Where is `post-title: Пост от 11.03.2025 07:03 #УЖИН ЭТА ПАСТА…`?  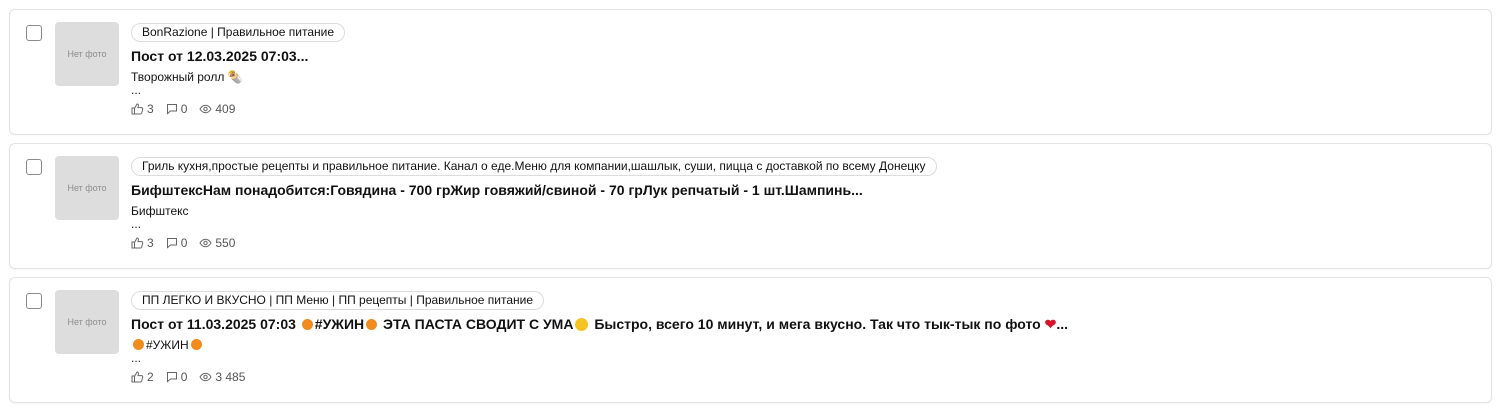 post-title: Пост от 11.03.2025 07:03 #УЖИН ЭТА ПАСТА… is located at coordinates (806, 324).